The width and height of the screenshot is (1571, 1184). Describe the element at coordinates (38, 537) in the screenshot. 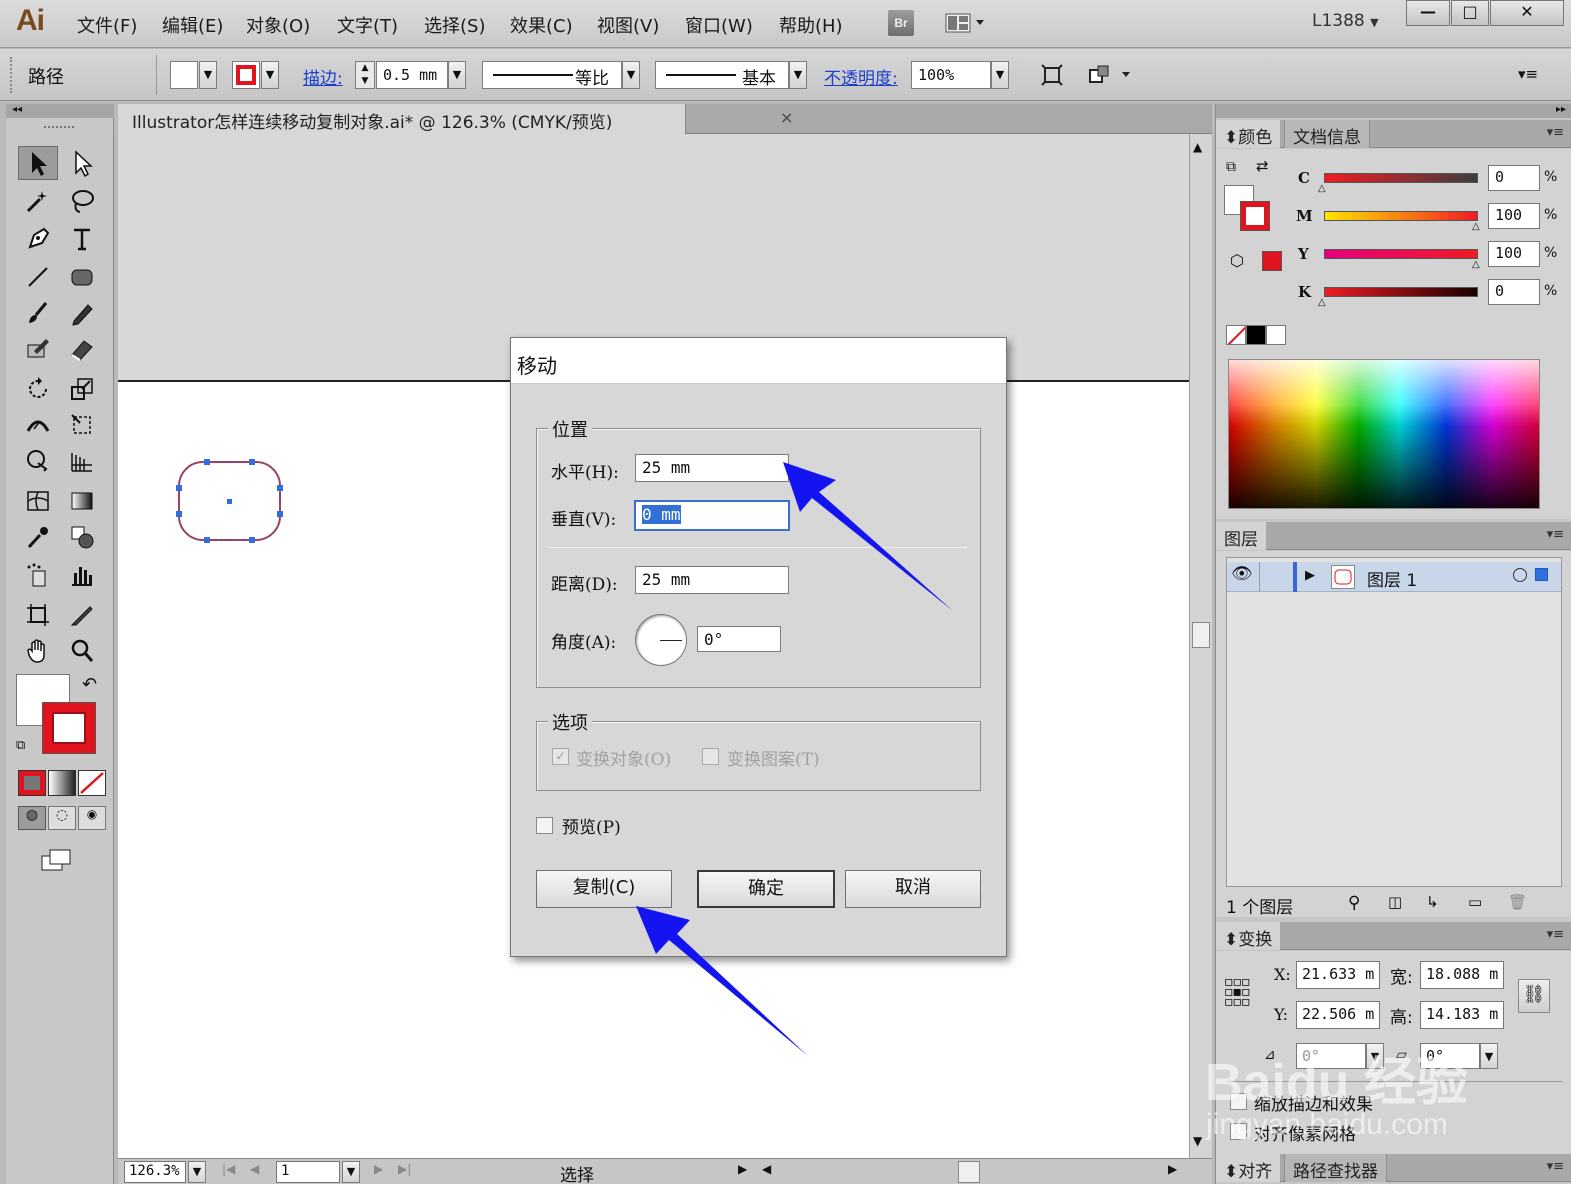

I see `eyedropper-tool` at that location.